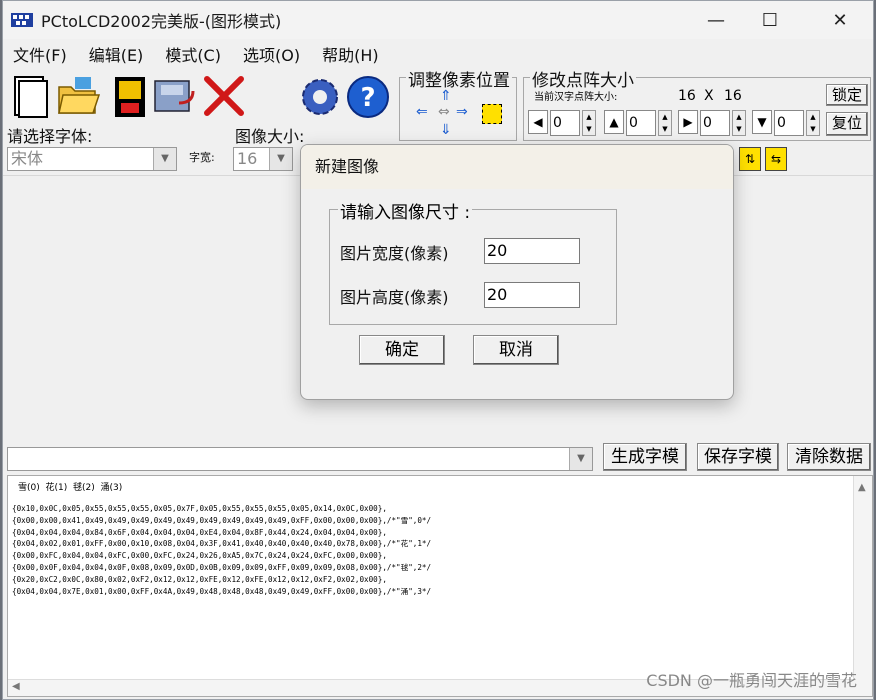 This screenshot has height=700, width=876. Describe the element at coordinates (84, 488) in the screenshot. I see `char-item: 毬(2)` at that location.